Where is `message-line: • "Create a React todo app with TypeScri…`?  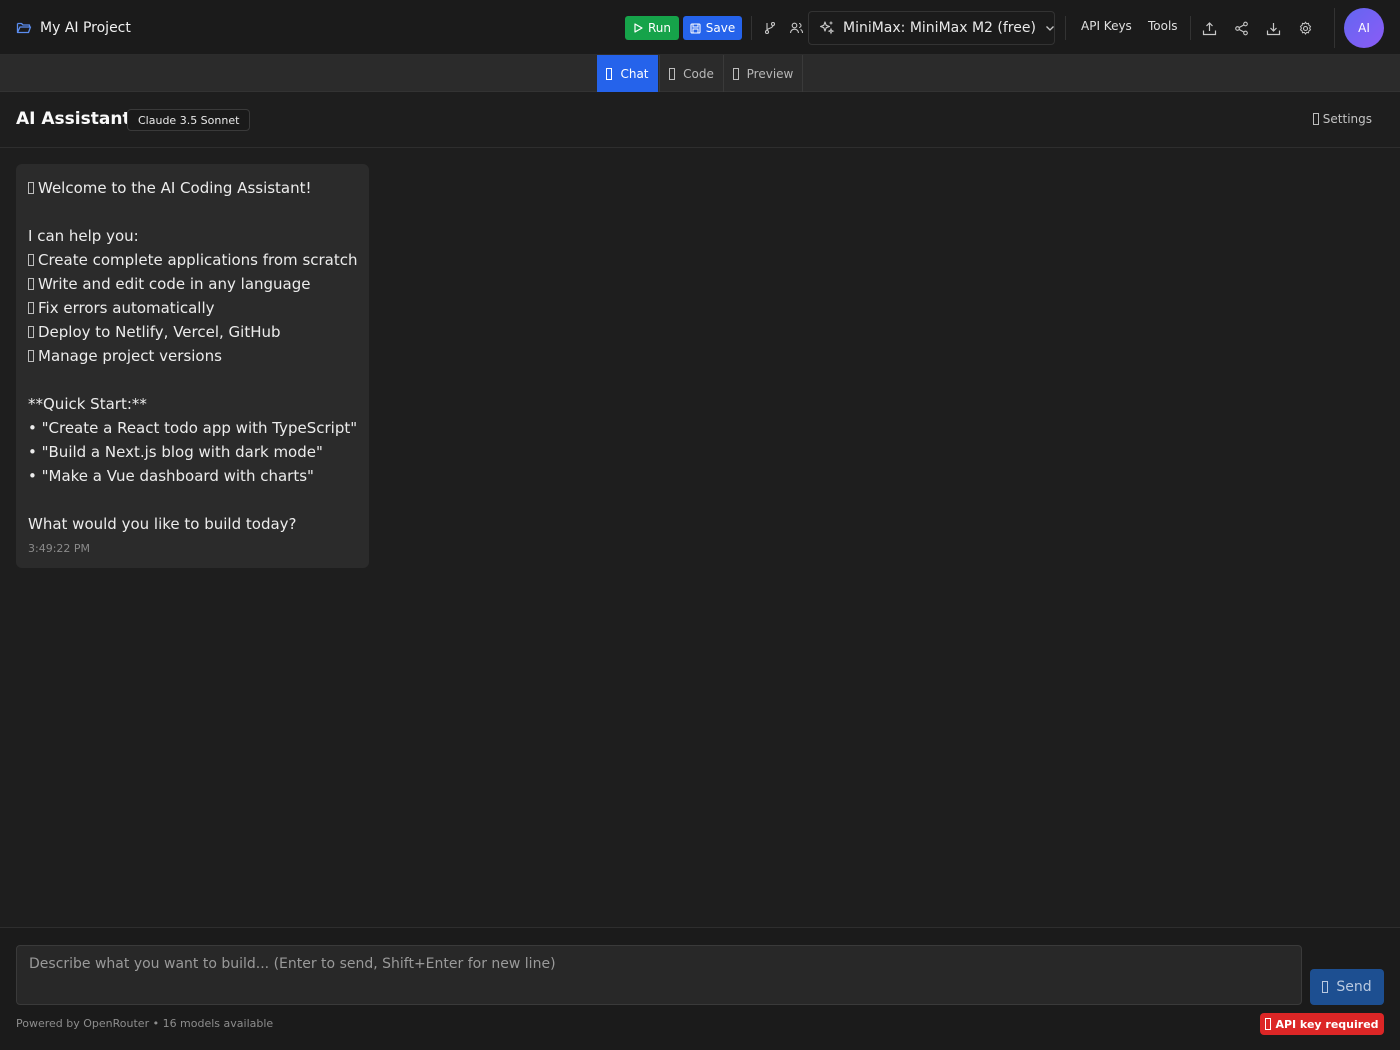
message-line: • "Create a React todo app with TypeScri… is located at coordinates (193, 428).